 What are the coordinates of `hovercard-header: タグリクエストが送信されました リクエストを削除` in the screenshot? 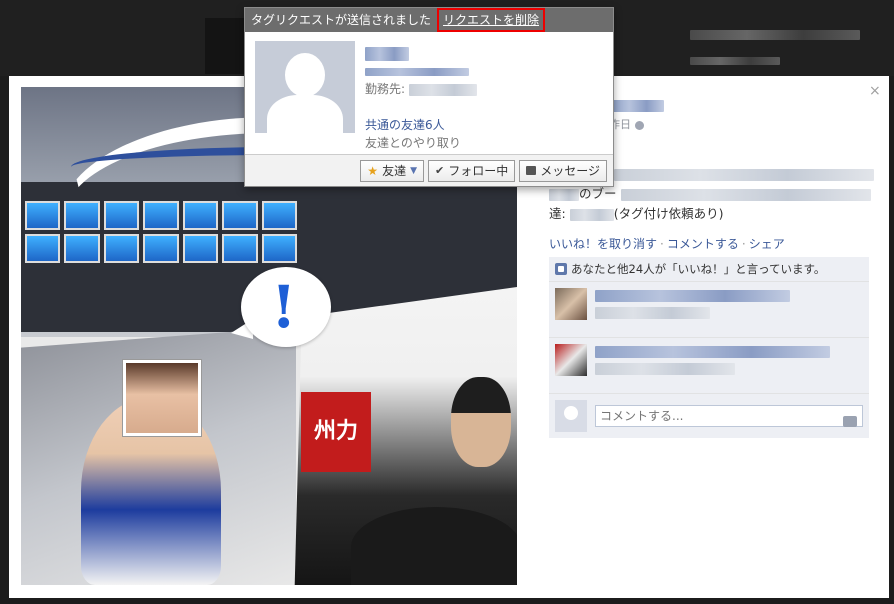 It's located at (429, 20).